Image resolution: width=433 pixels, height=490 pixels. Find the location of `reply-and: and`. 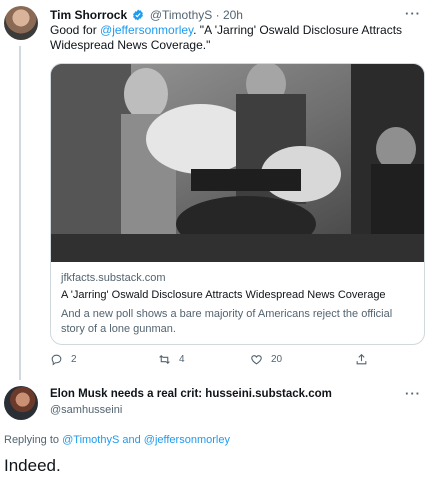

reply-and: and is located at coordinates (131, 440).